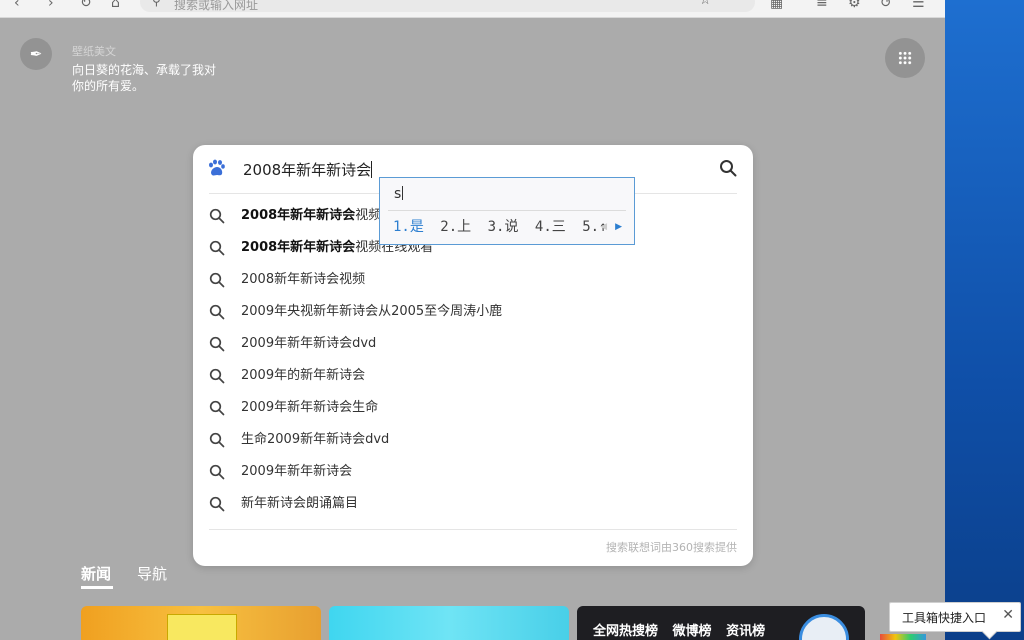 This screenshot has height=640, width=1024. Describe the element at coordinates (984, 320) in the screenshot. I see `desktop-background` at that location.